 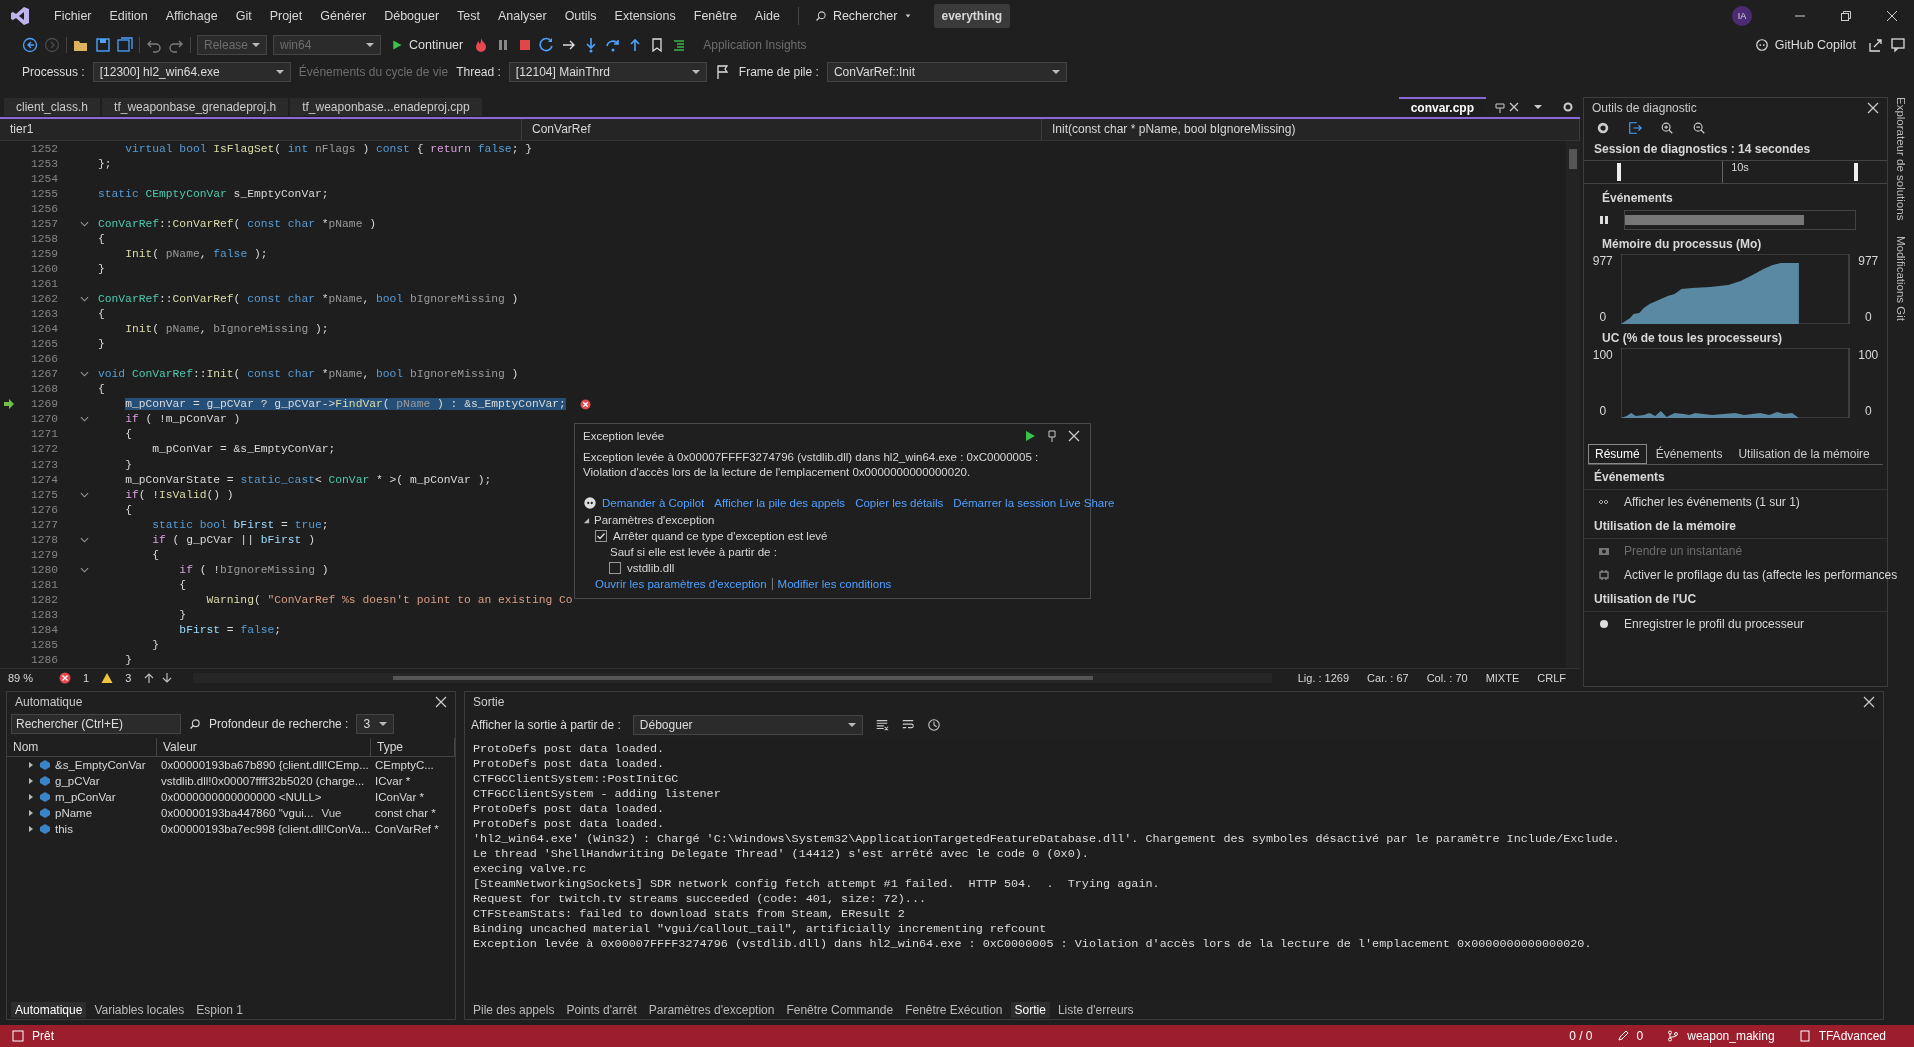 What do you see at coordinates (645, 15) in the screenshot?
I see `menu-item: Extensions` at bounding box center [645, 15].